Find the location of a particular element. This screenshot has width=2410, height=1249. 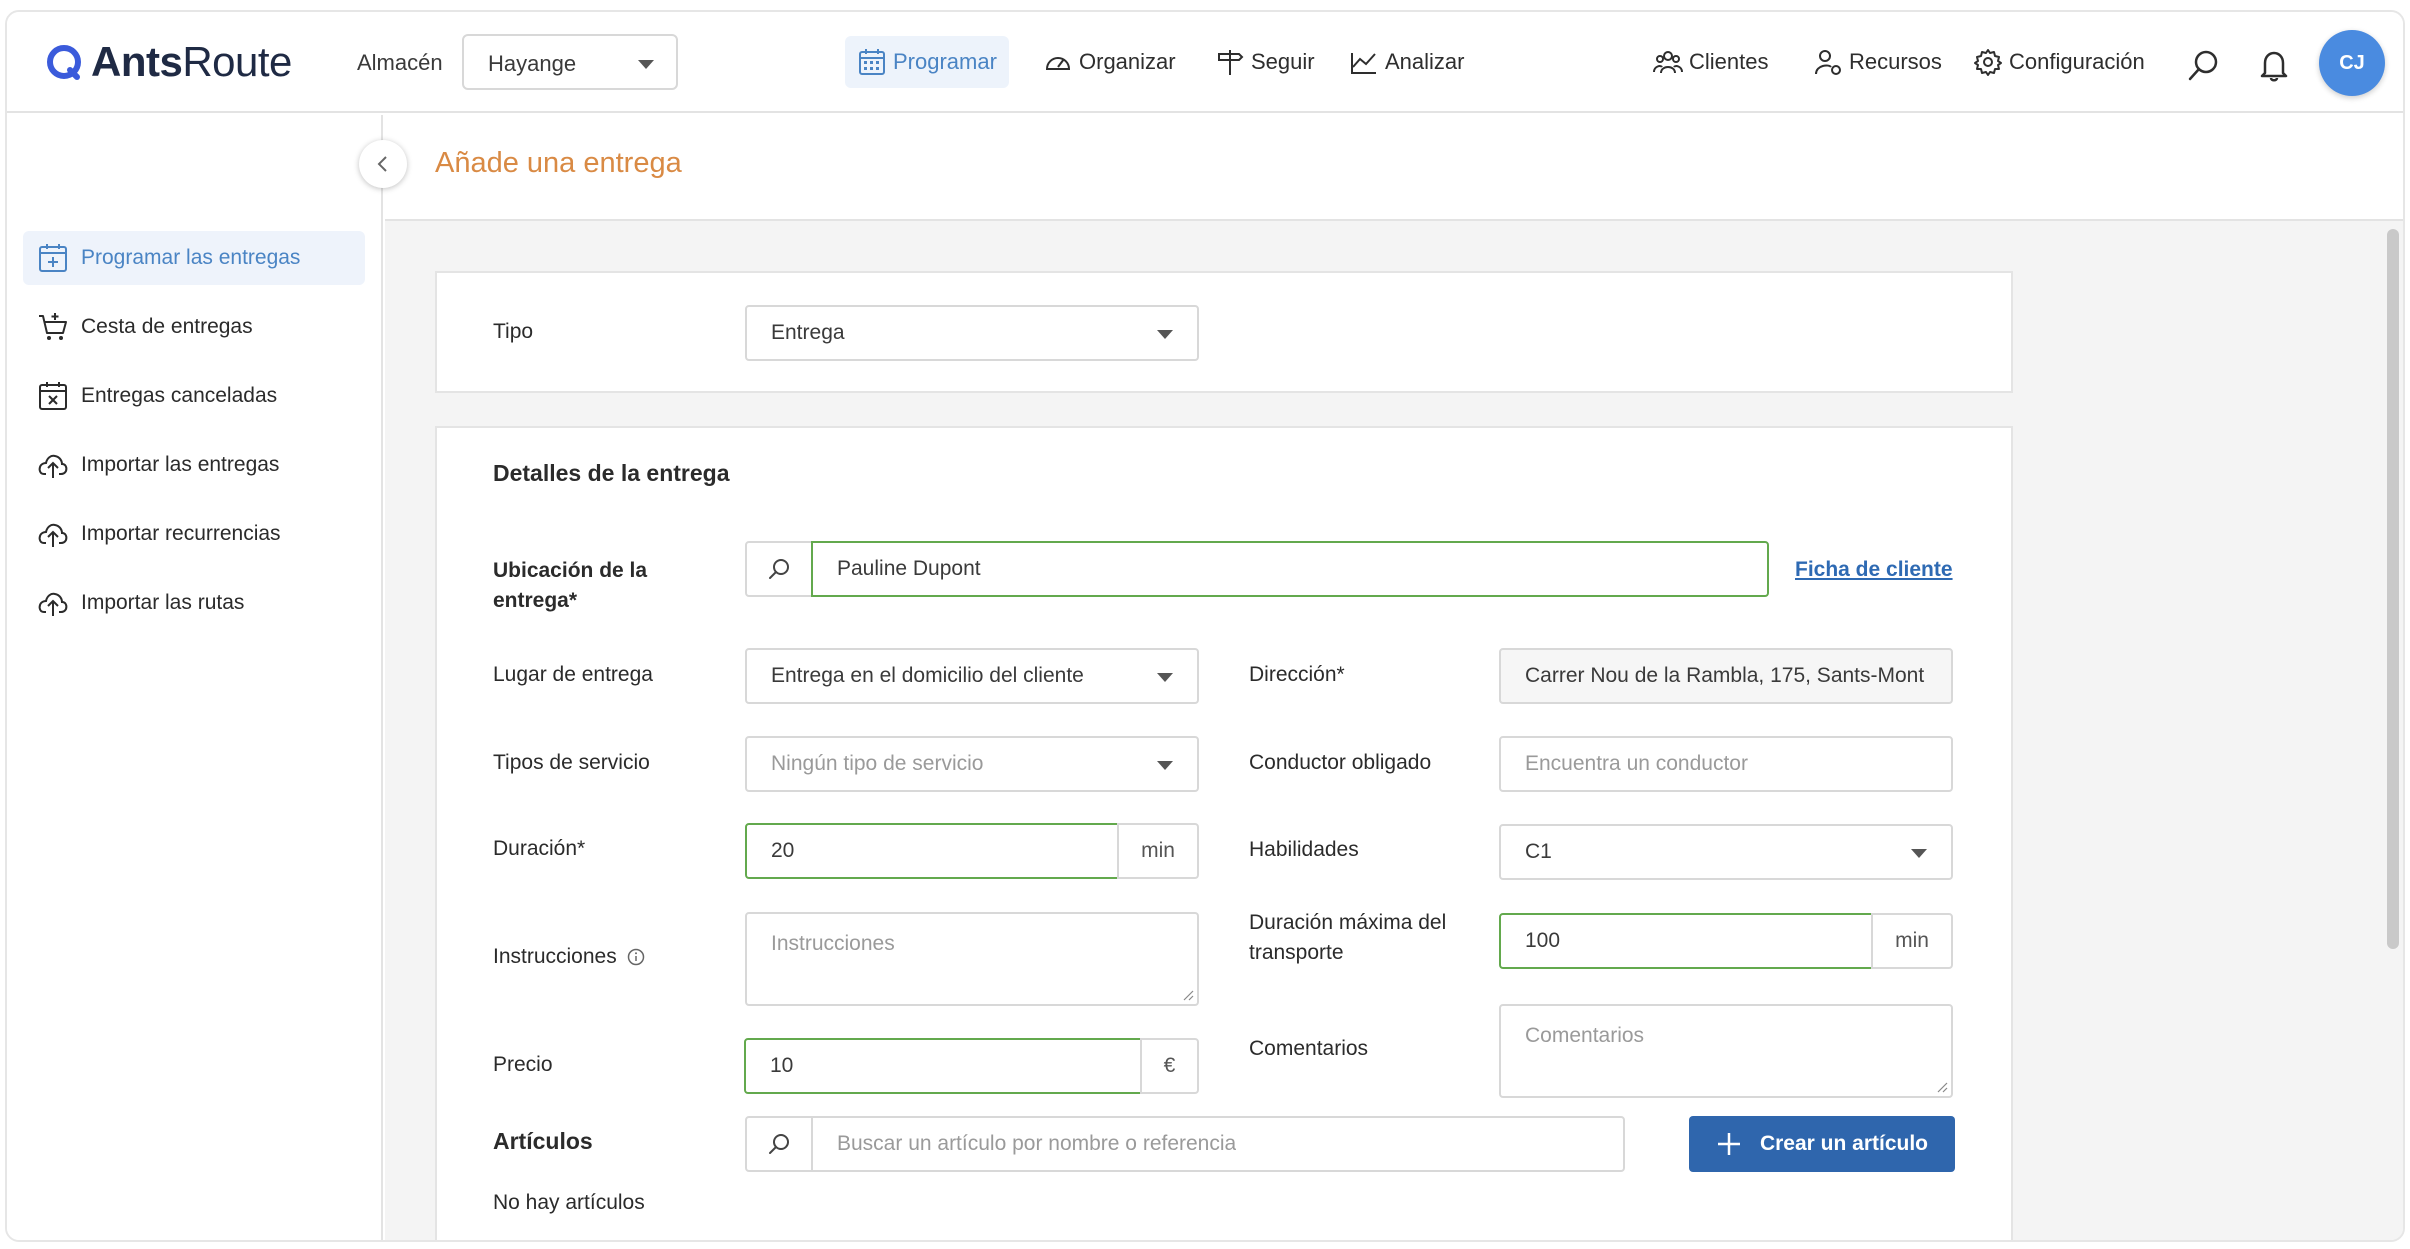

address-value: Carrer Nou de la Rambla, 175, Sants-Mont is located at coordinates (1725, 675).